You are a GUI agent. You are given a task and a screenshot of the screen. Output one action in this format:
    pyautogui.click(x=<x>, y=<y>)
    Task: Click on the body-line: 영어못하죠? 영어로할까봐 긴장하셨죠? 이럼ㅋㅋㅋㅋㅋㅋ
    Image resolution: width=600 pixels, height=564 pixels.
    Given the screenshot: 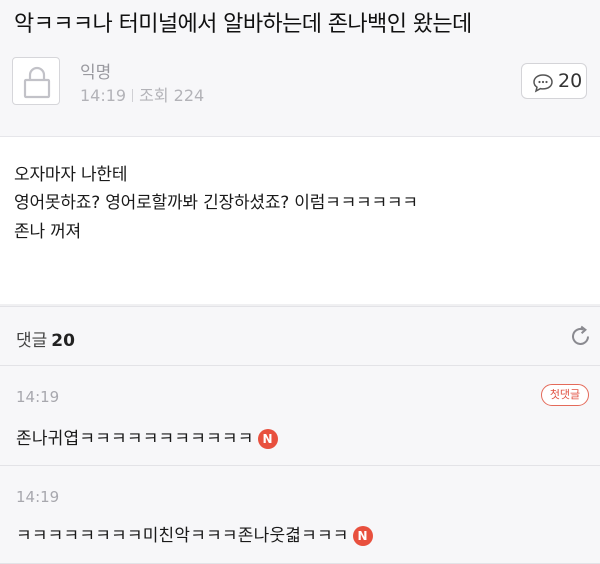 What is the action you would take?
    pyautogui.click(x=216, y=203)
    